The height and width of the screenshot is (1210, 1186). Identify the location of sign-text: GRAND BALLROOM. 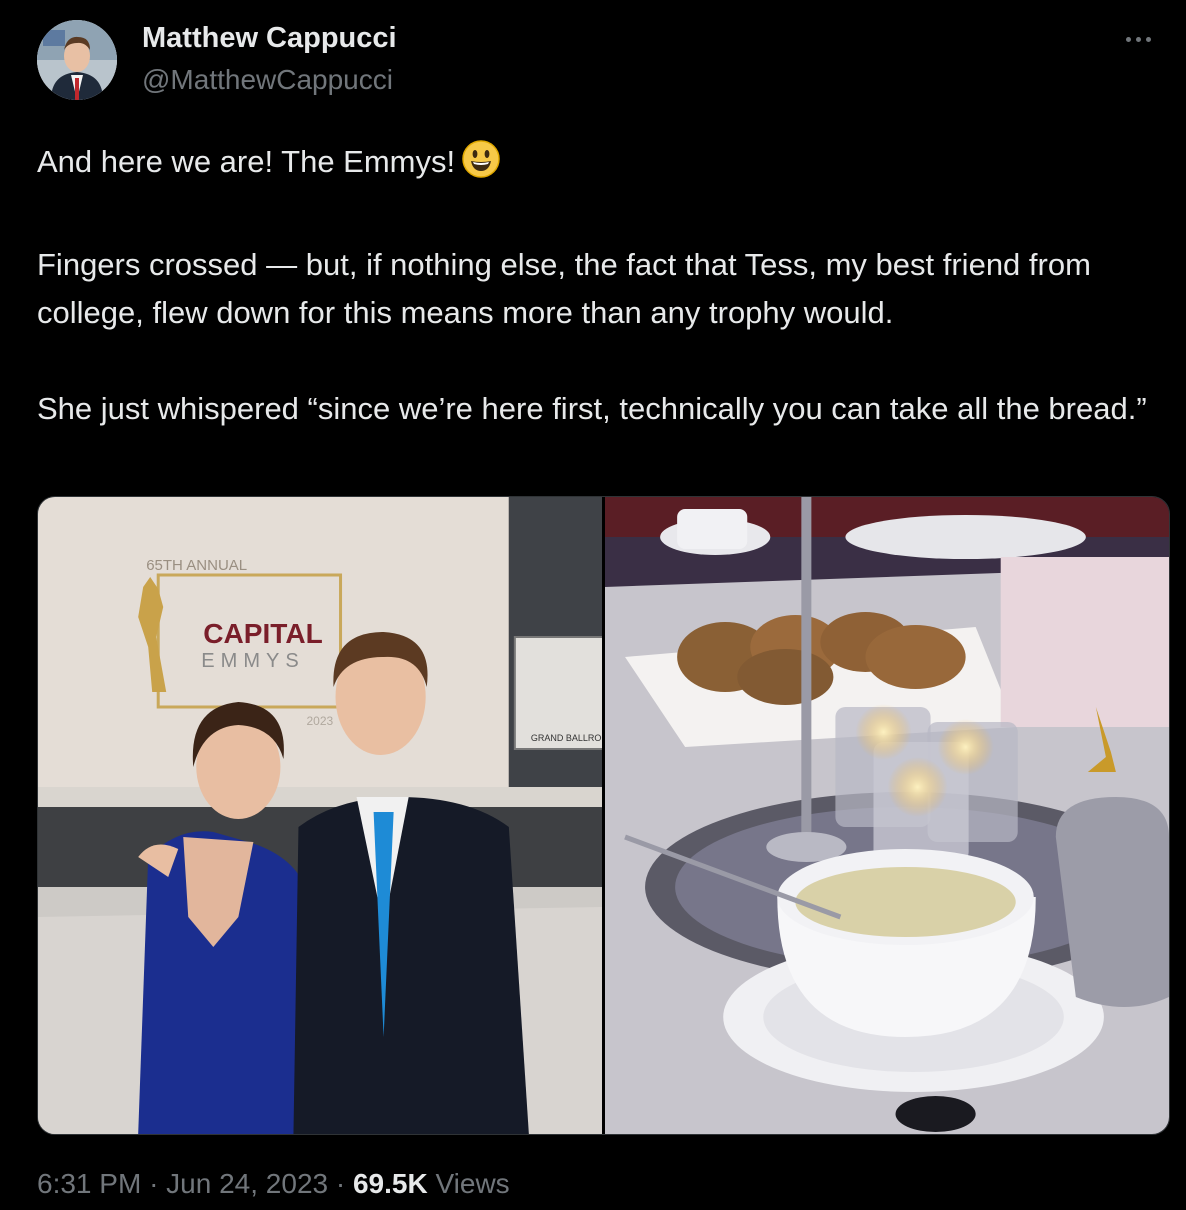
(566, 738).